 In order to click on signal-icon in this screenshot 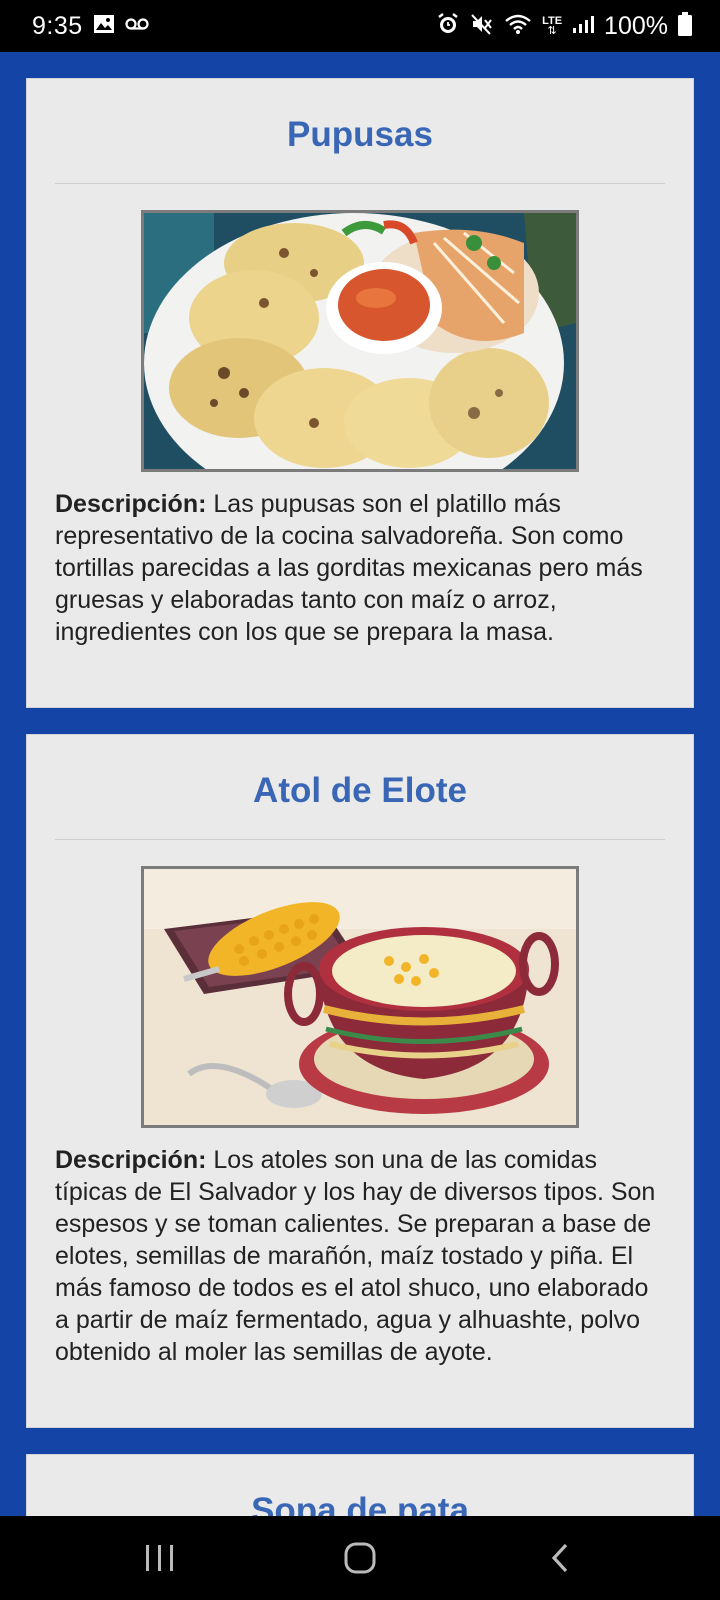, I will do `click(583, 26)`.